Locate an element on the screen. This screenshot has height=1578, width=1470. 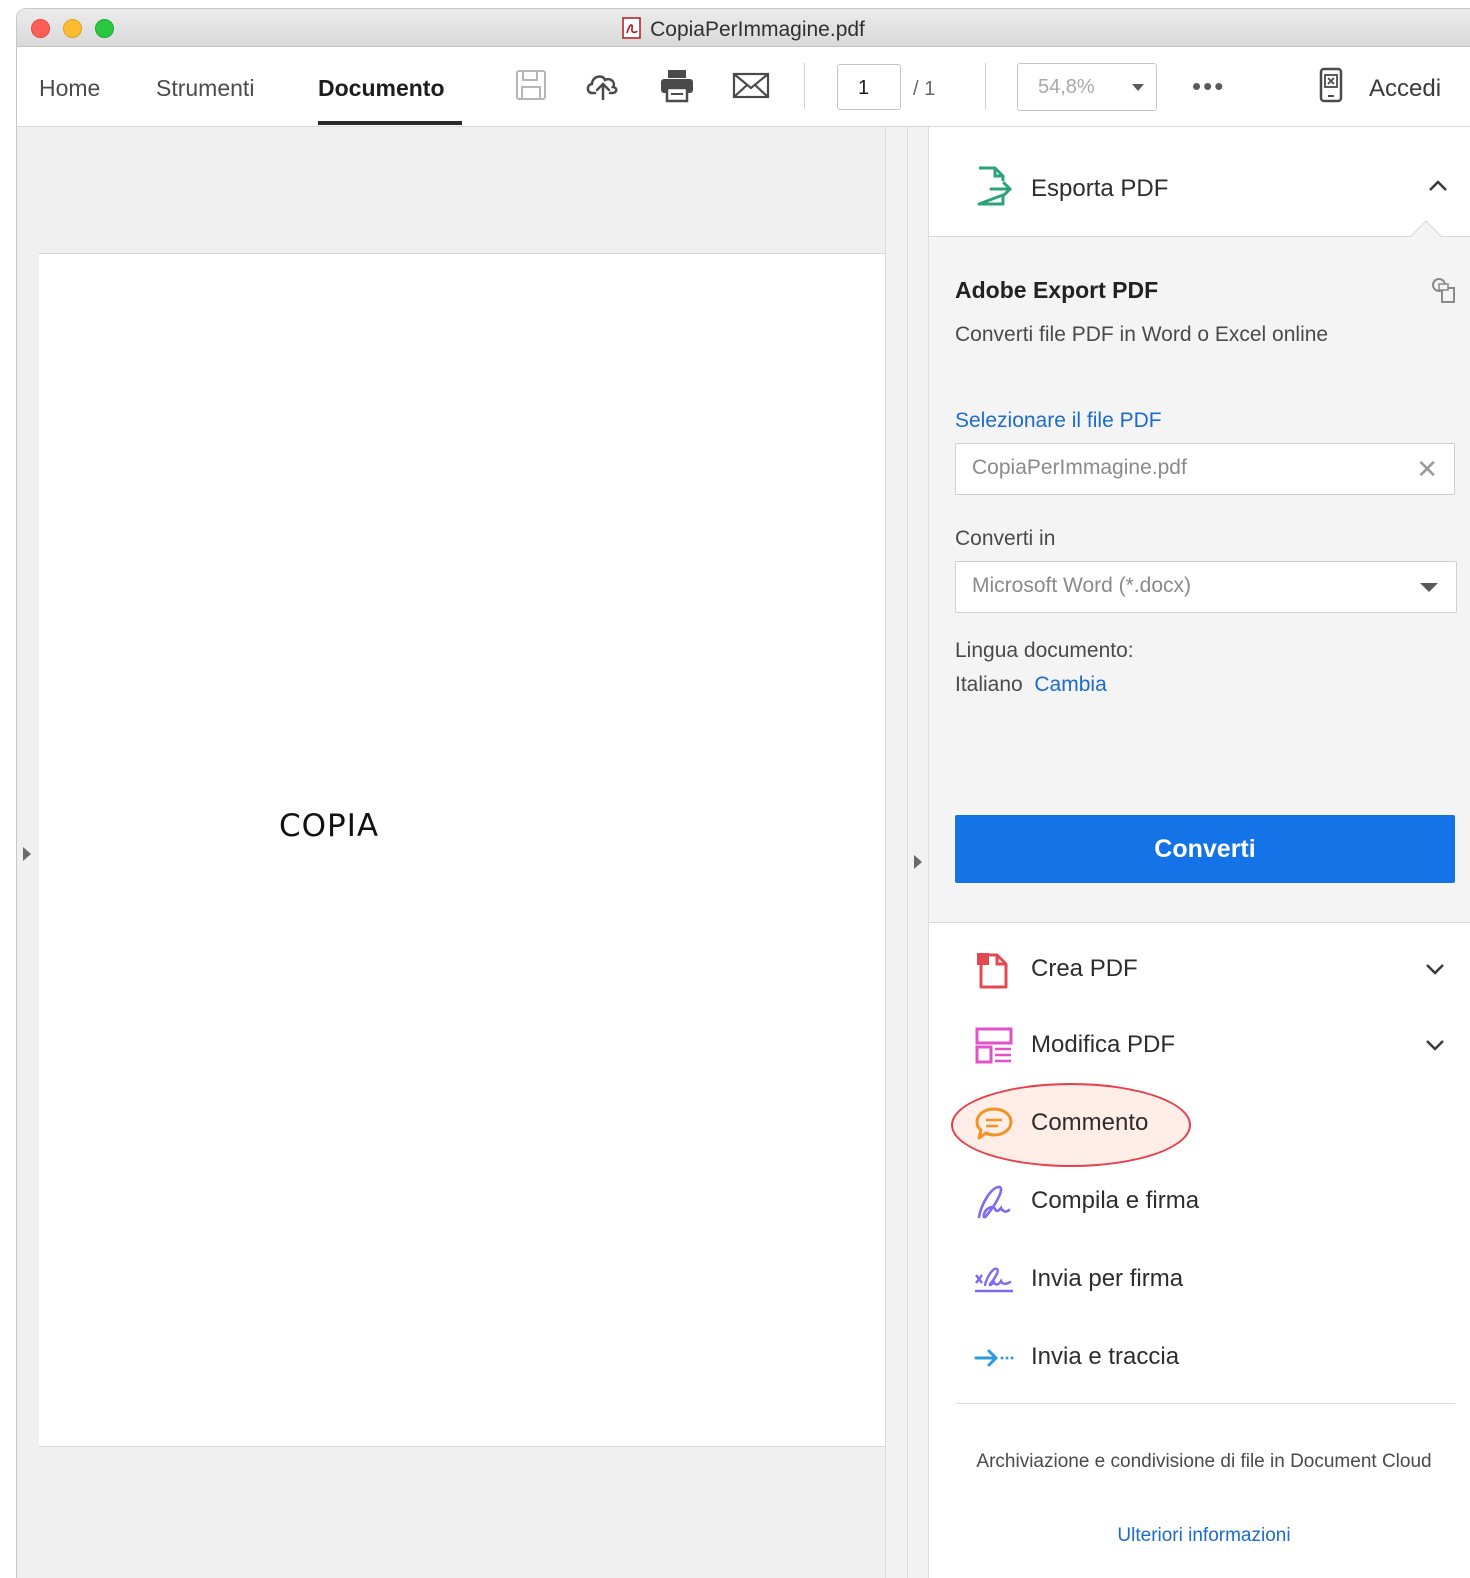
page-number-input: 1 is located at coordinates (869, 87).